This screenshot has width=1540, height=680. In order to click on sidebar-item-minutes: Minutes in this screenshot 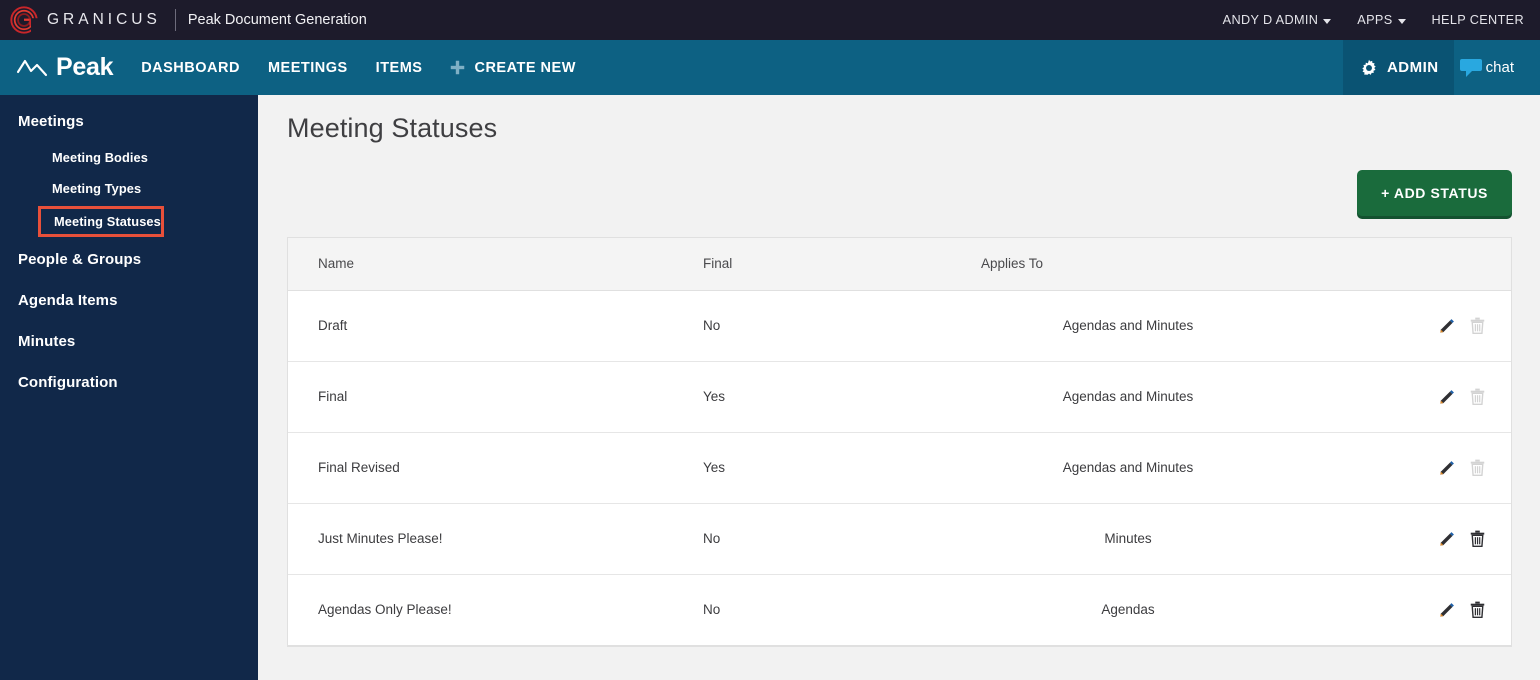, I will do `click(129, 341)`.